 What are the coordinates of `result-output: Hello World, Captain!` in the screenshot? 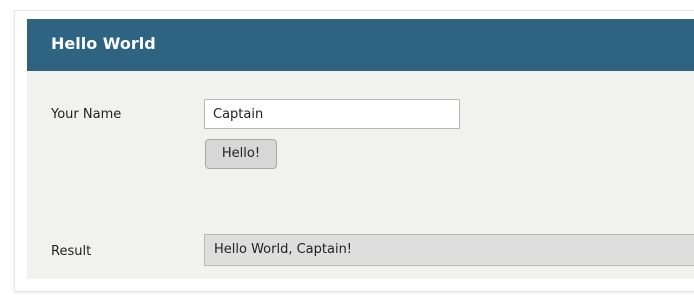 It's located at (449, 250).